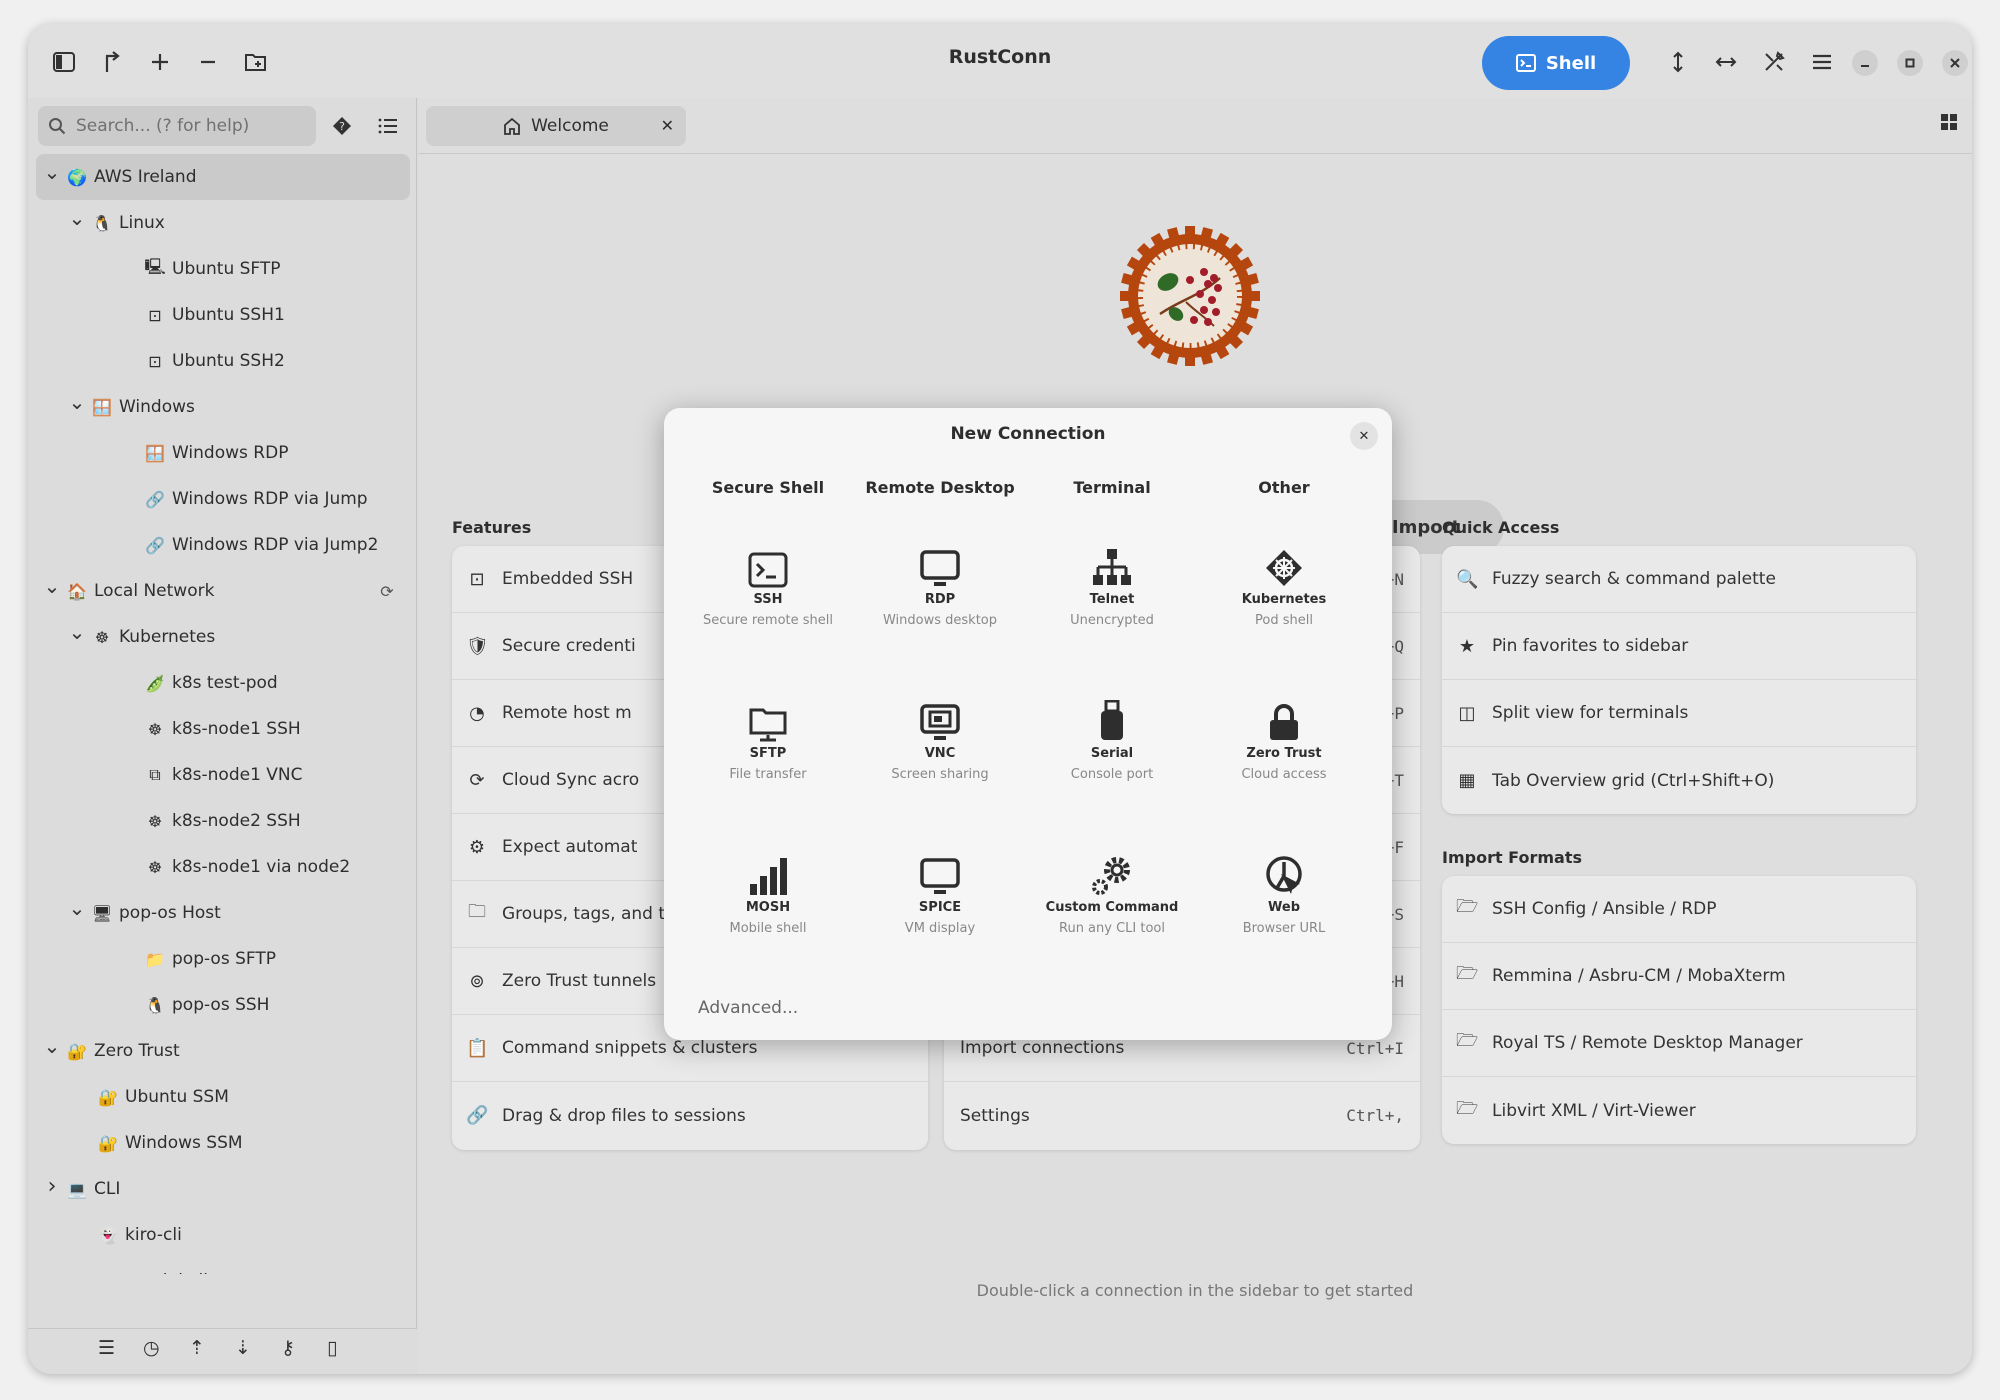  I want to click on list-view-icon, so click(388, 126).